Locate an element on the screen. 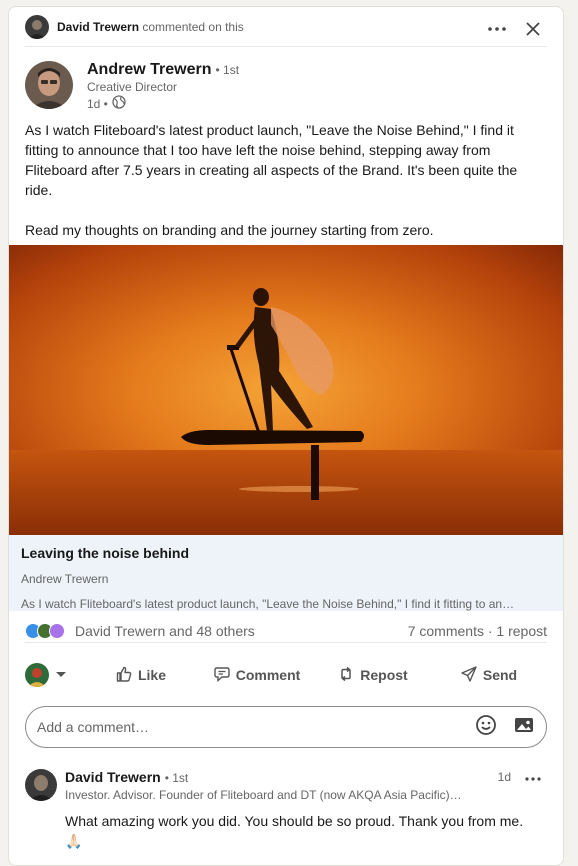 The height and width of the screenshot is (866, 578). send-label: Send is located at coordinates (500, 675).